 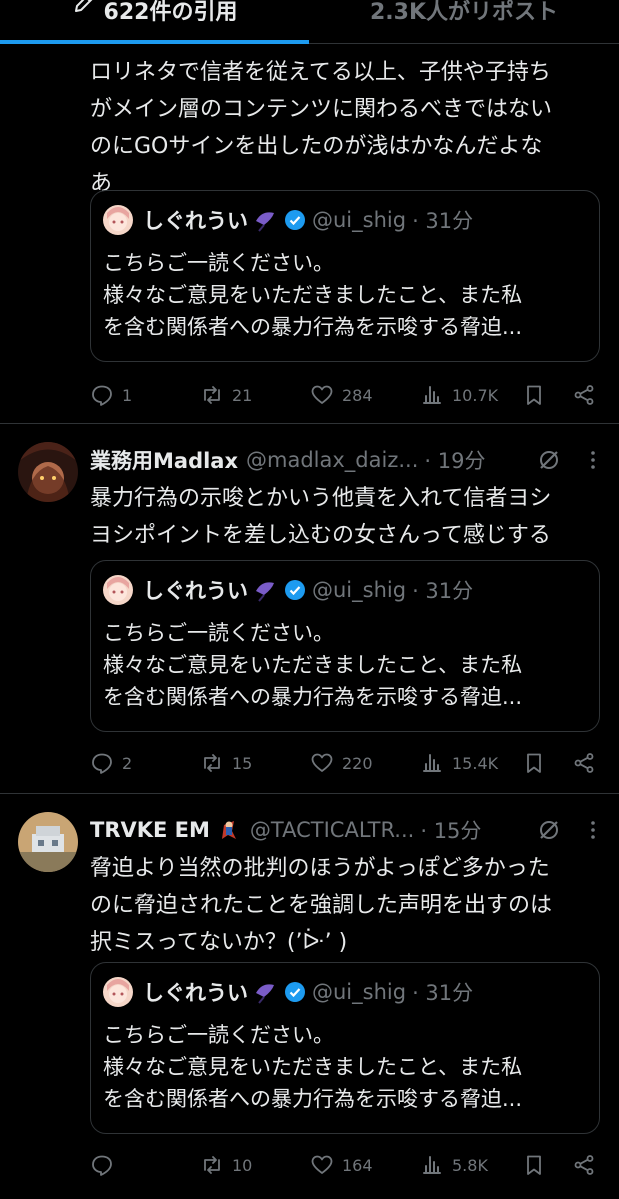 What do you see at coordinates (170, 12) in the screenshot?
I see `tab-quotes-label: 622件の引用` at bounding box center [170, 12].